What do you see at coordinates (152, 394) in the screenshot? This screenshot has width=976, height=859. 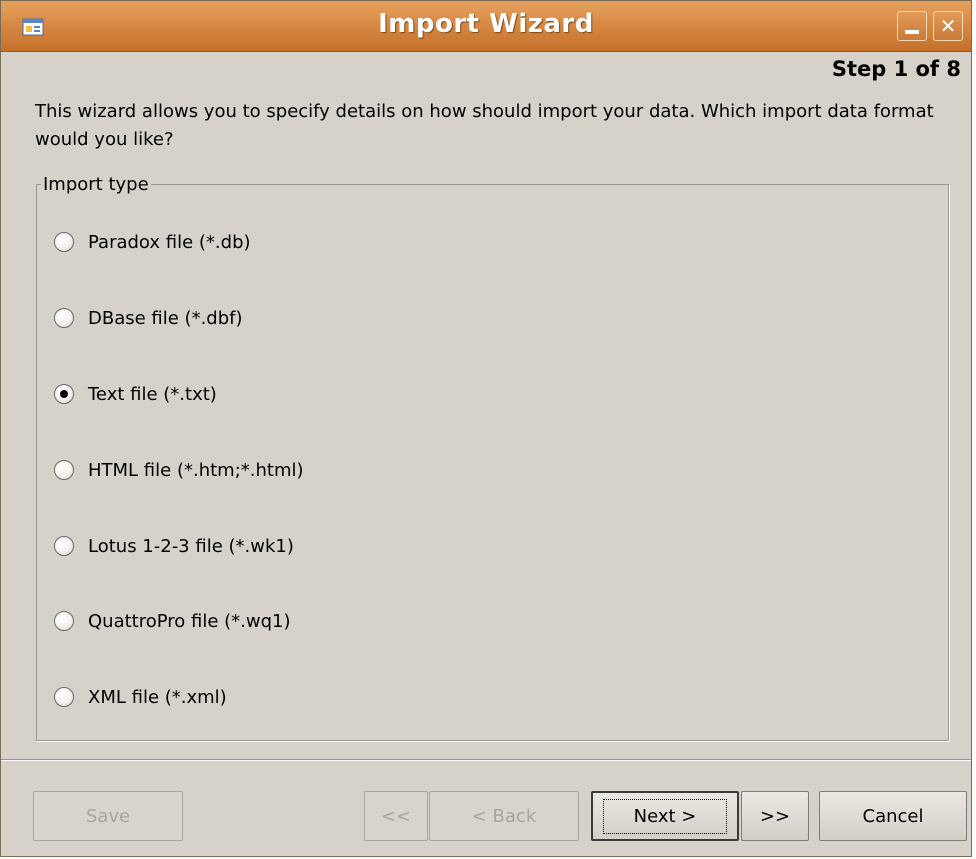 I see `radio-label: Text file (*.txt)` at bounding box center [152, 394].